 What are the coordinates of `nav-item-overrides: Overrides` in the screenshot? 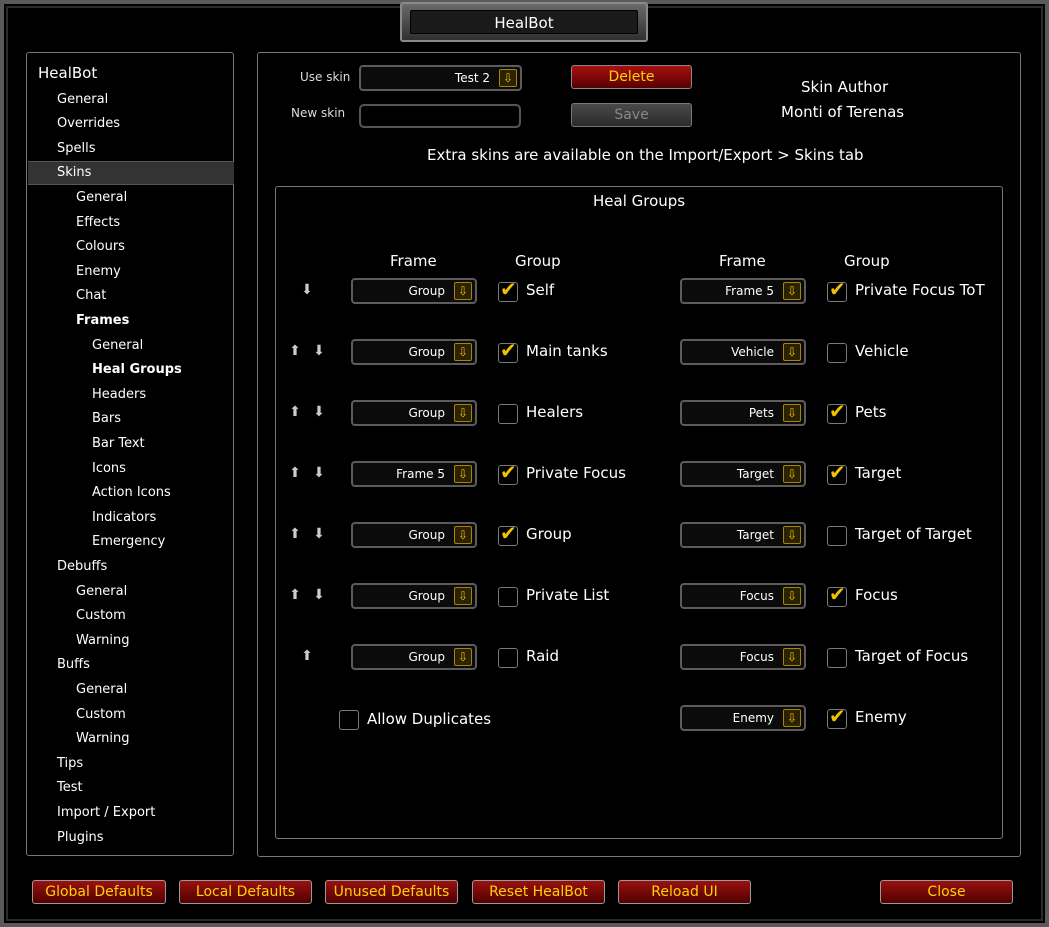 It's located at (88, 123).